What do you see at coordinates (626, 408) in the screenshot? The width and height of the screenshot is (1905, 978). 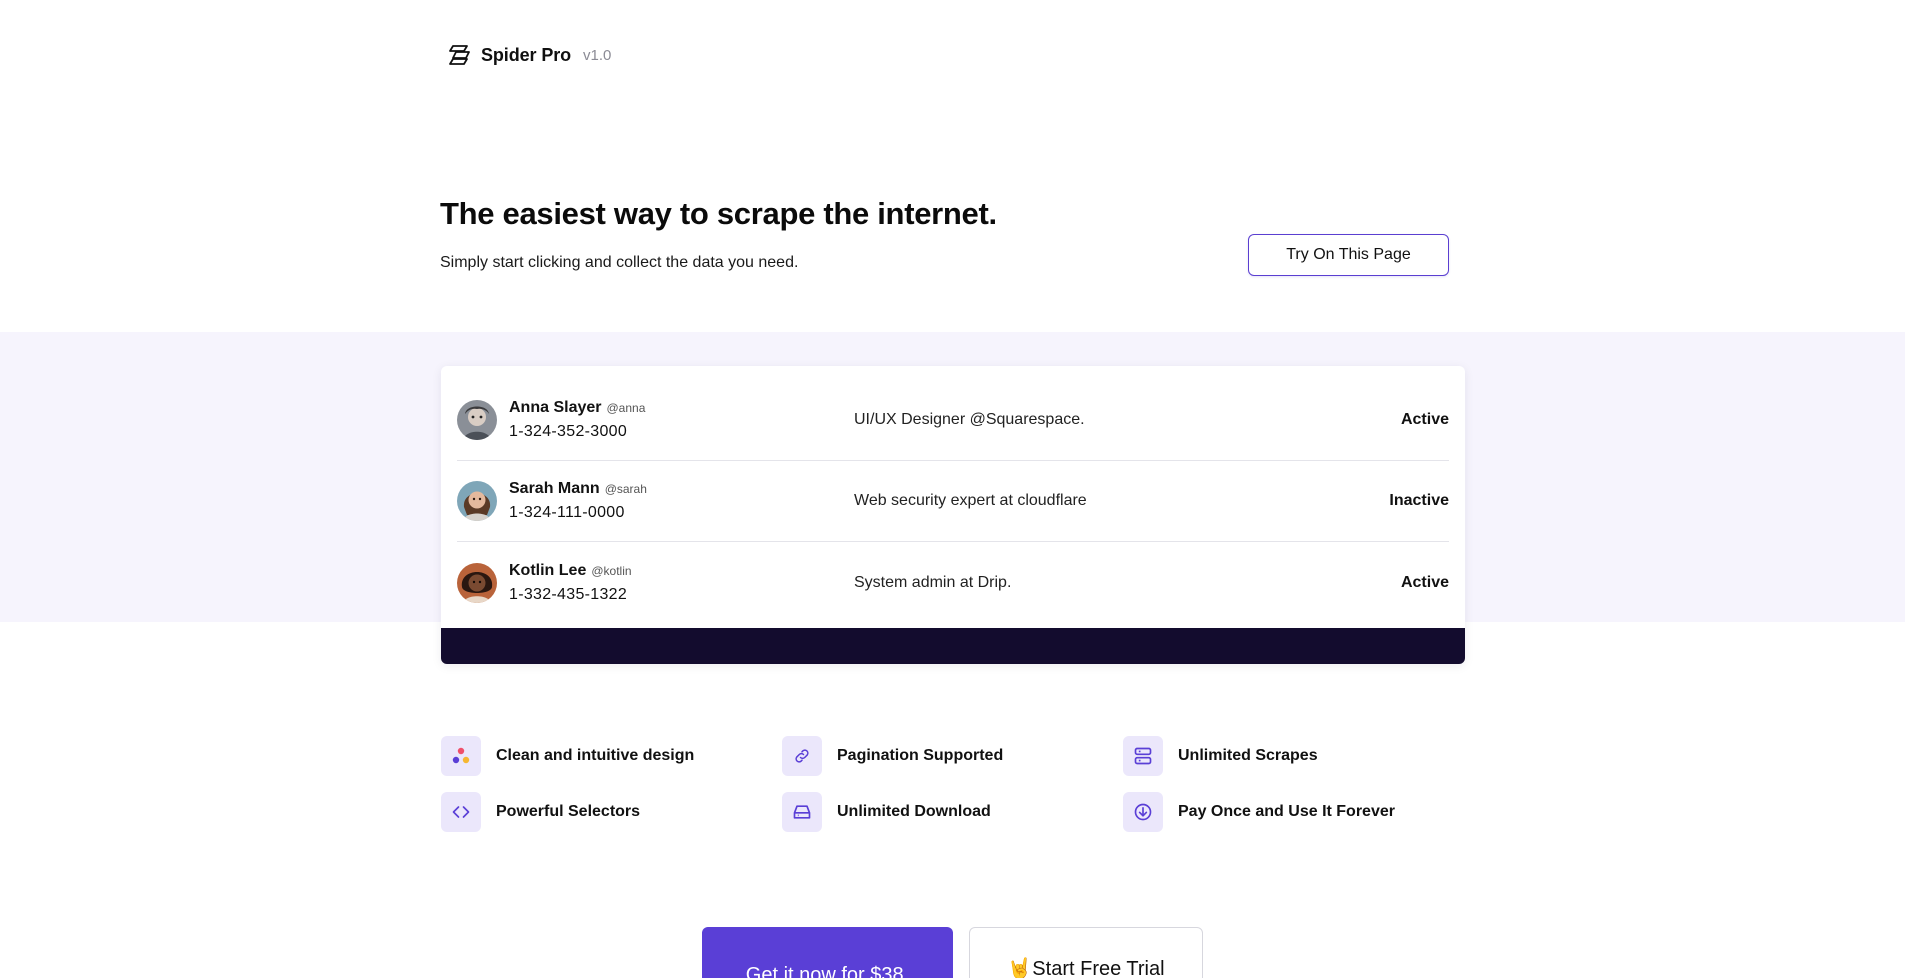 I see `user-handle: @anna` at bounding box center [626, 408].